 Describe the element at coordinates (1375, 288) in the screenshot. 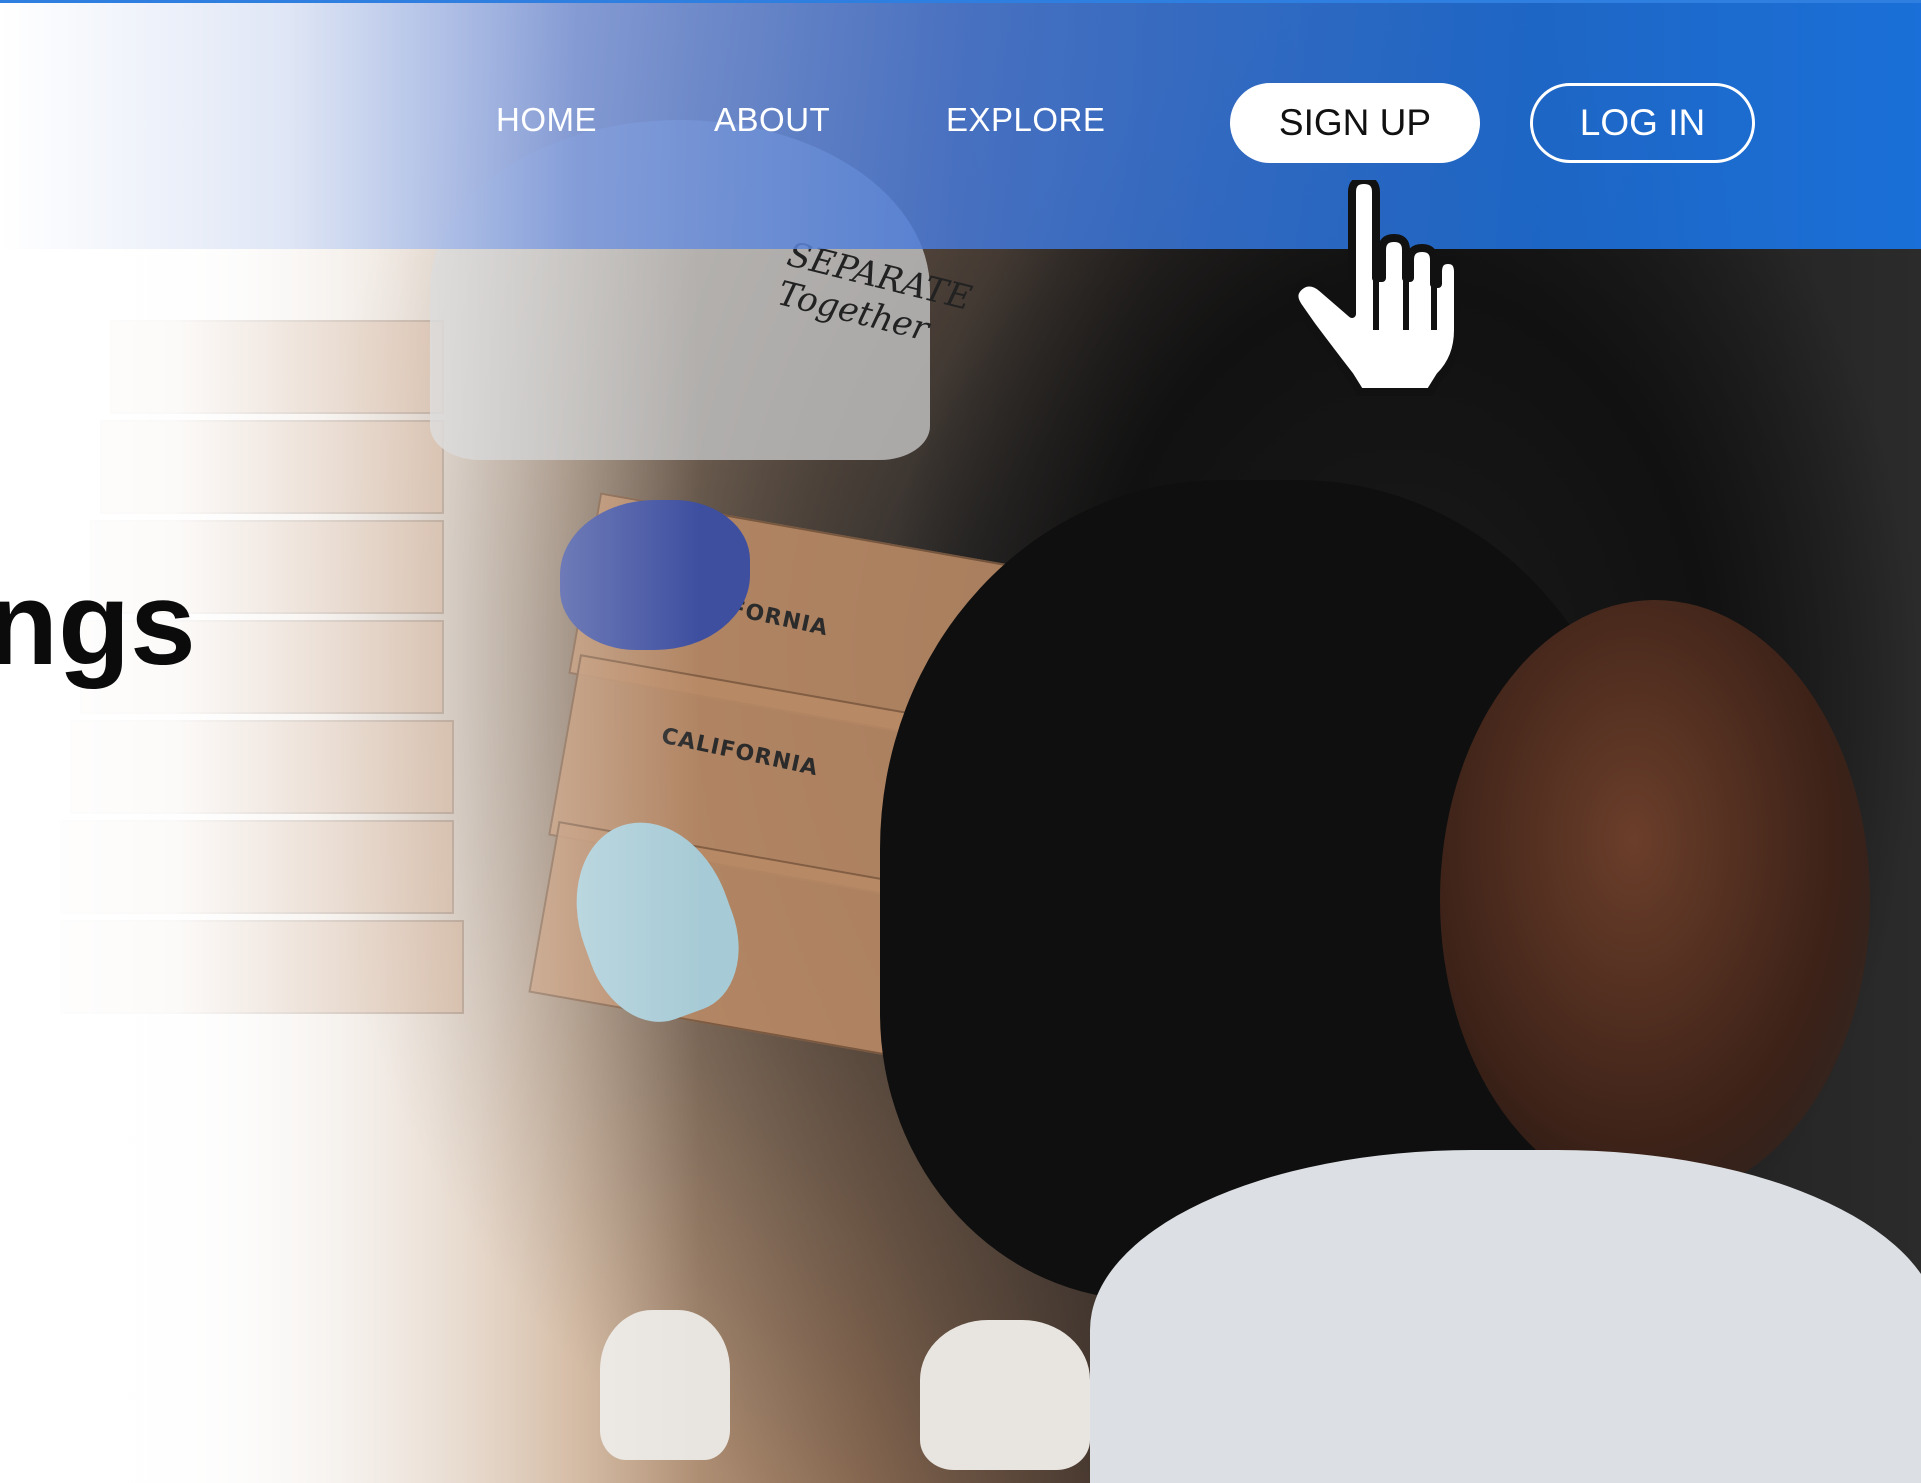

I see `pointer-hand-icon` at that location.